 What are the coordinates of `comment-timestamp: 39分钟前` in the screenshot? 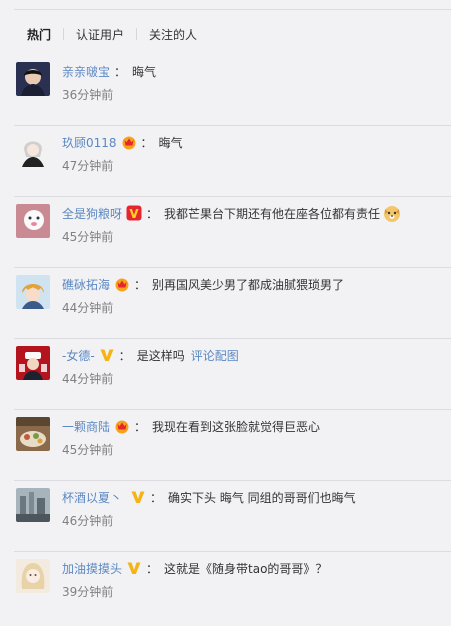 It's located at (88, 592).